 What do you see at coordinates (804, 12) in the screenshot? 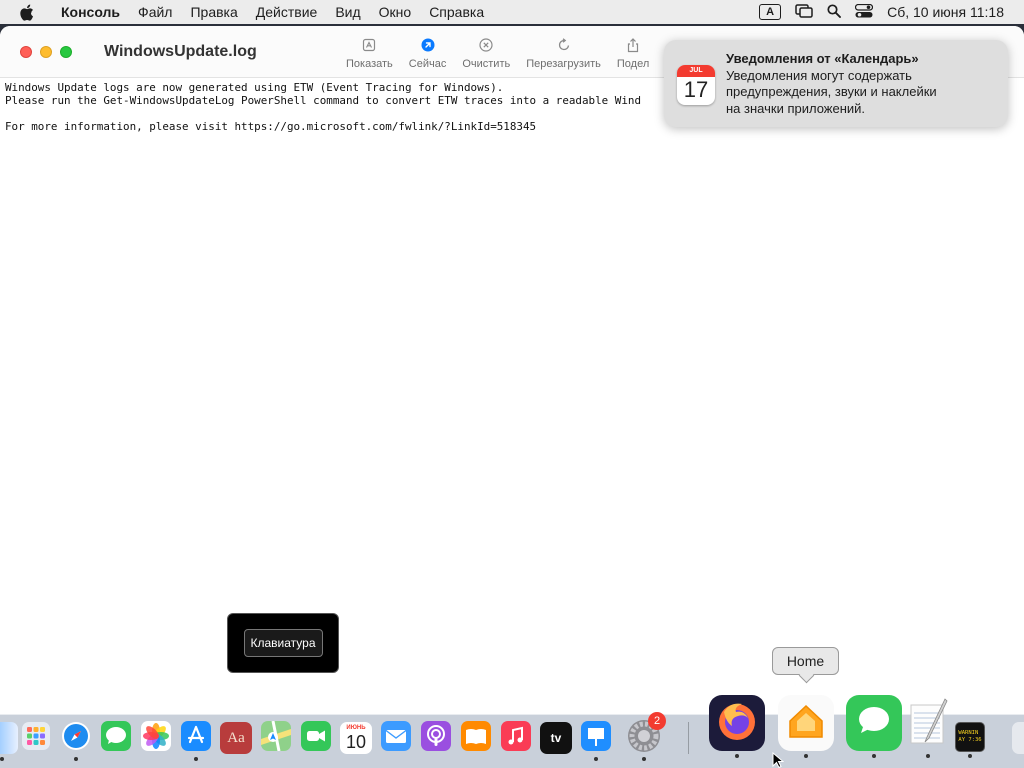
I see `screen-mirroring-icon` at bounding box center [804, 12].